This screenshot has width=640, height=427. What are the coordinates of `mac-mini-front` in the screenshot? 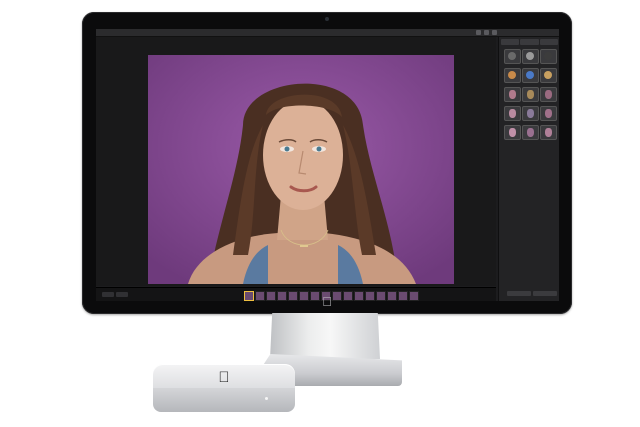 It's located at (224, 400).